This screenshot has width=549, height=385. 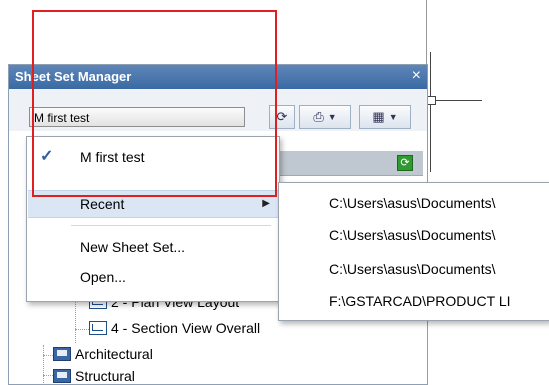 I want to click on tree-refresh-icon: ⟳, so click(x=405, y=163).